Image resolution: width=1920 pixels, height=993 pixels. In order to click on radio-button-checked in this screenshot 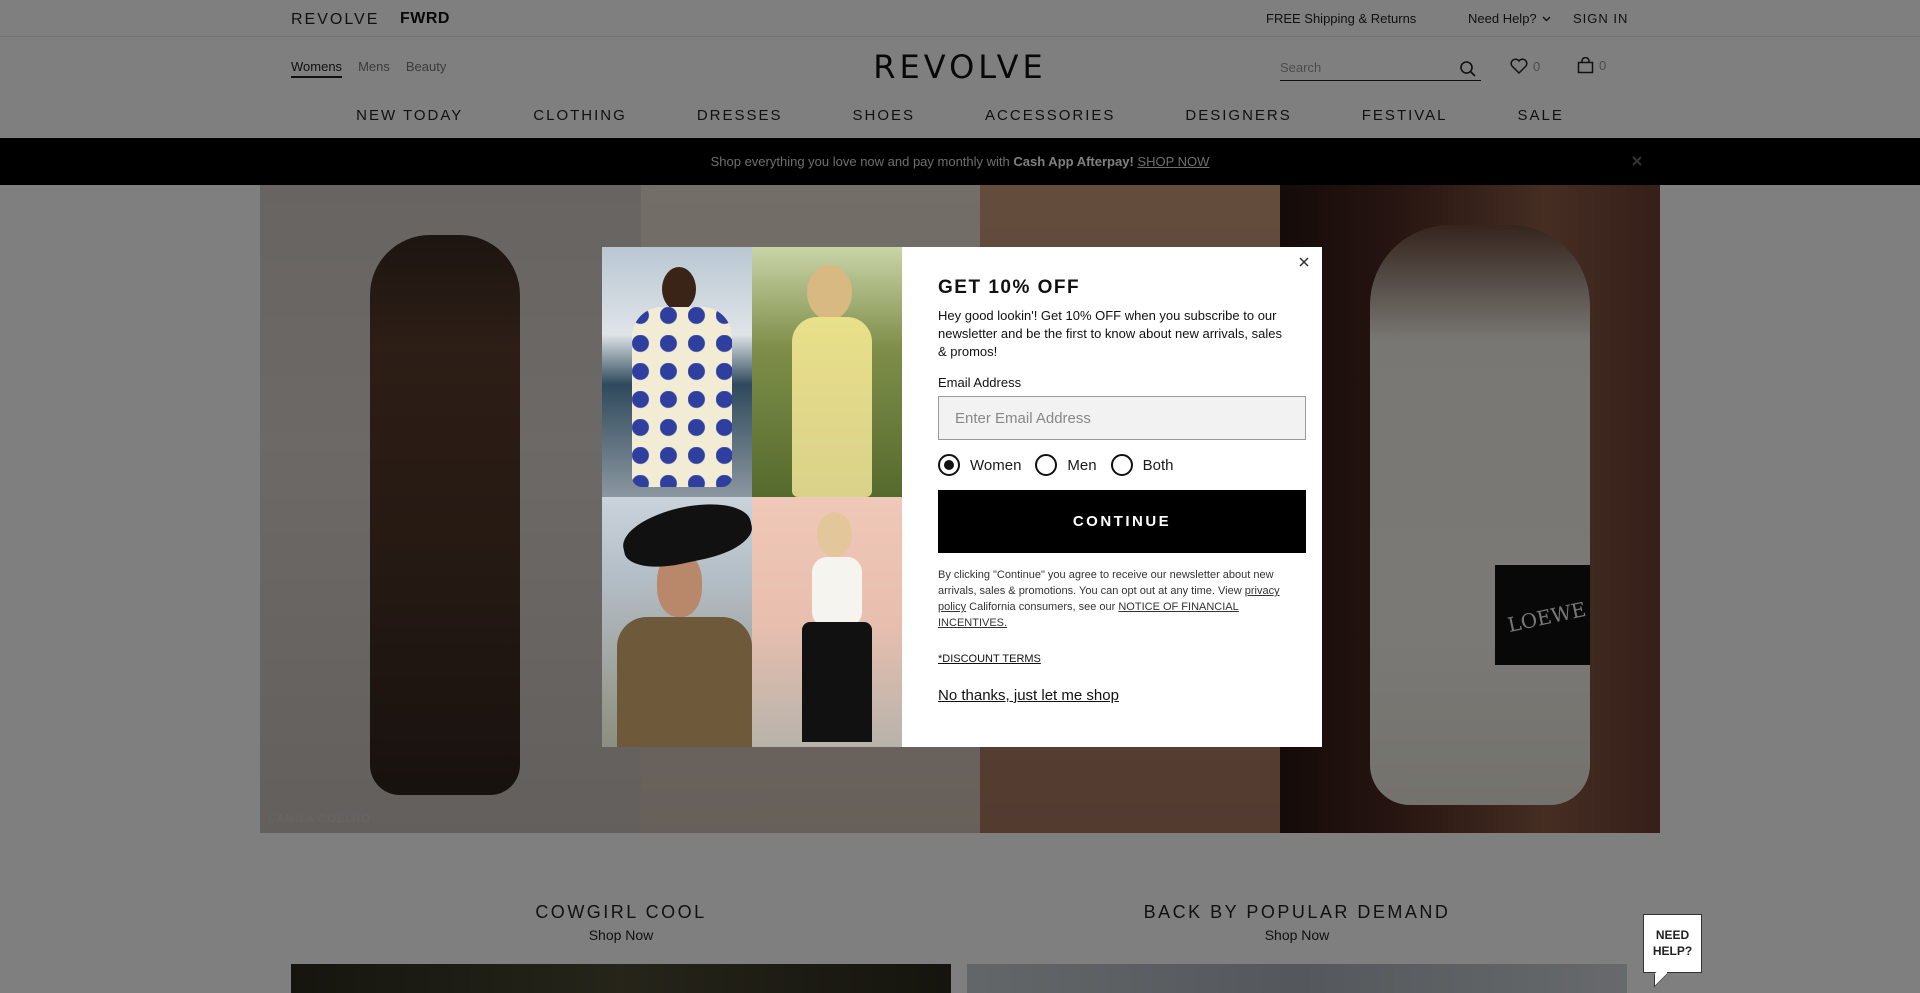, I will do `click(949, 465)`.